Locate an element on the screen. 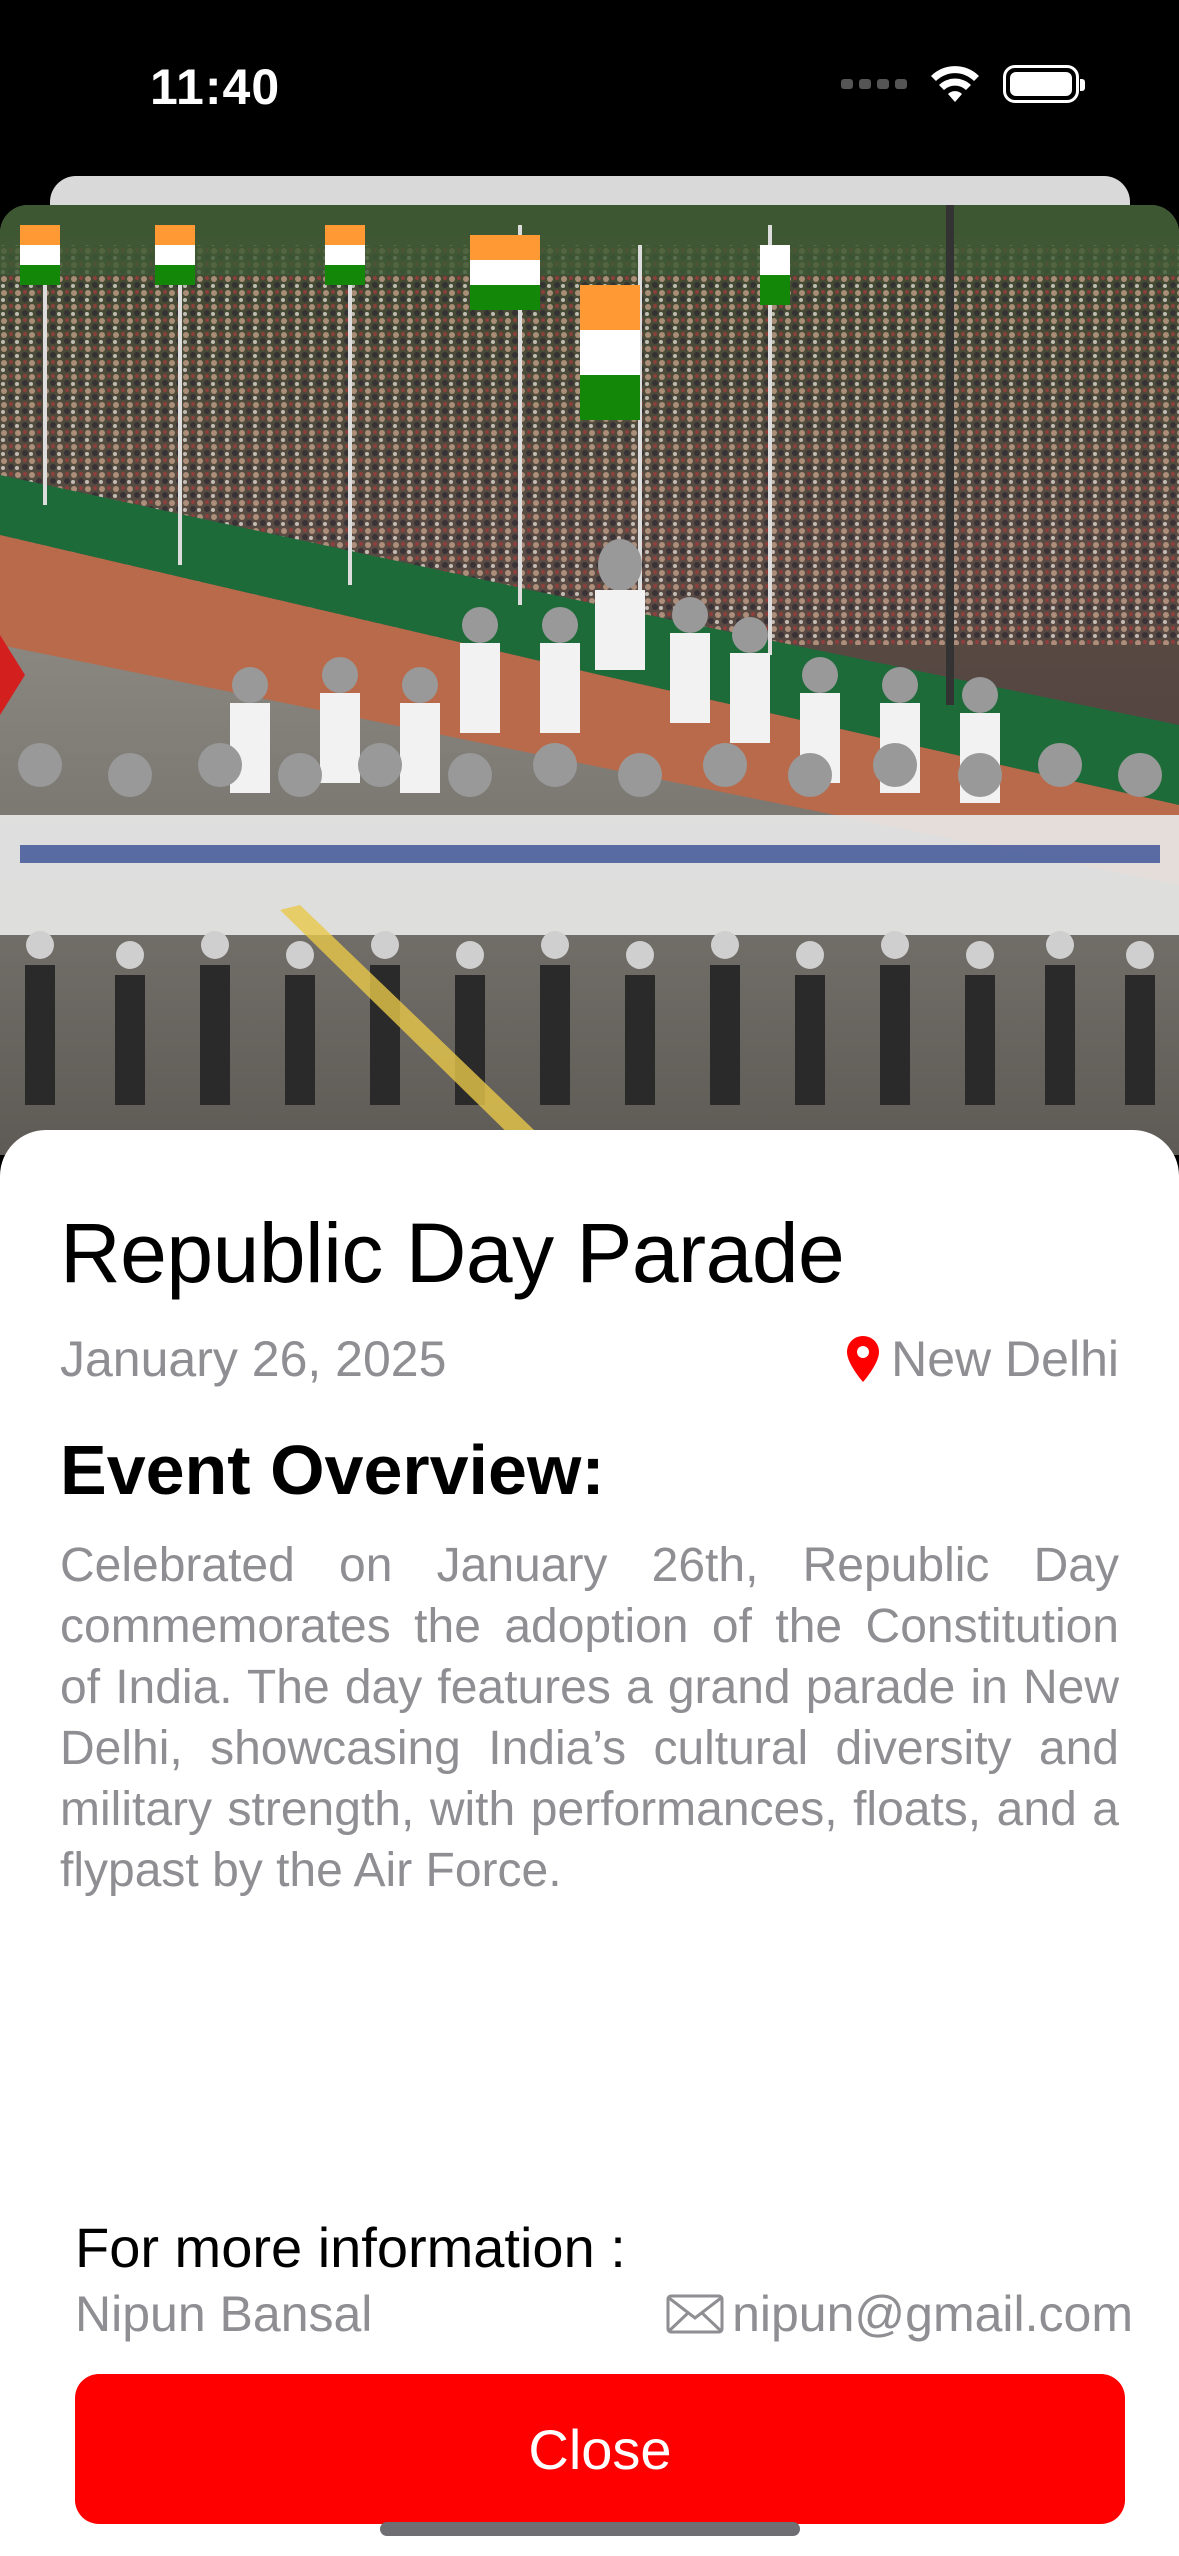  signal-icon is located at coordinates (874, 84).